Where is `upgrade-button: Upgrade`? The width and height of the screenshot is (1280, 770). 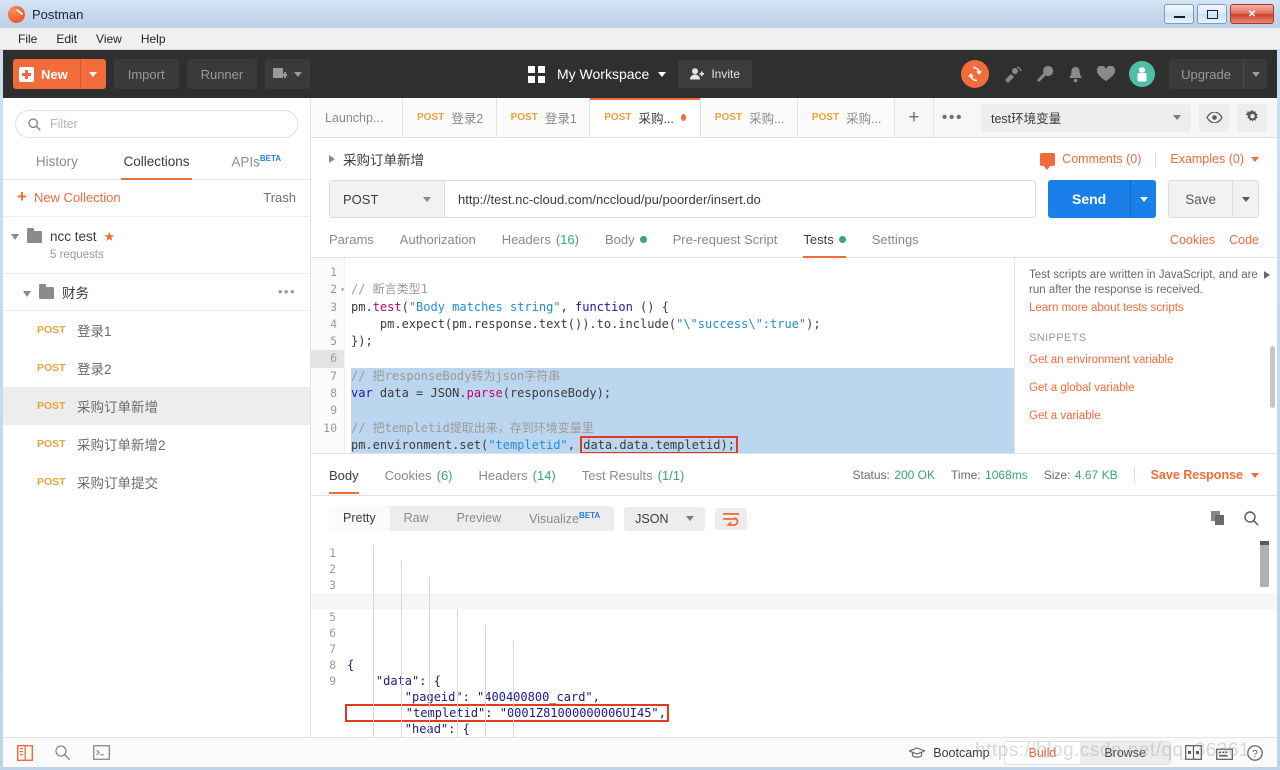
upgrade-button: Upgrade is located at coordinates (1218, 74).